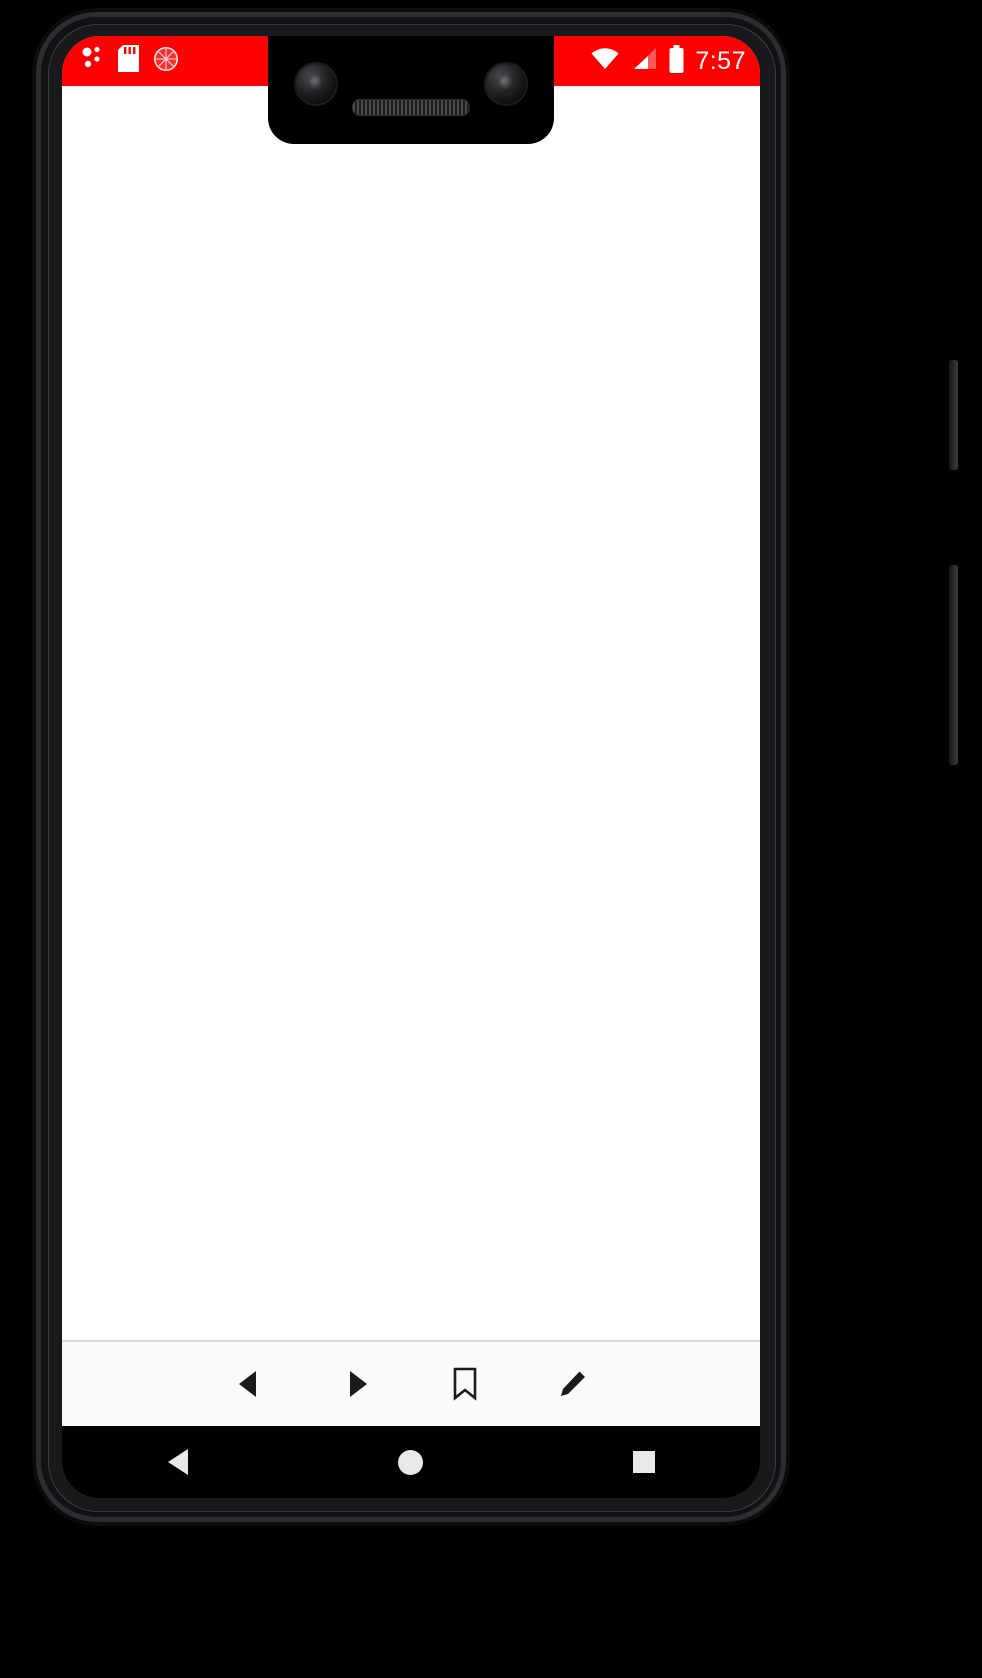  Describe the element at coordinates (573, 1384) in the screenshot. I see `pencil-icon` at that location.